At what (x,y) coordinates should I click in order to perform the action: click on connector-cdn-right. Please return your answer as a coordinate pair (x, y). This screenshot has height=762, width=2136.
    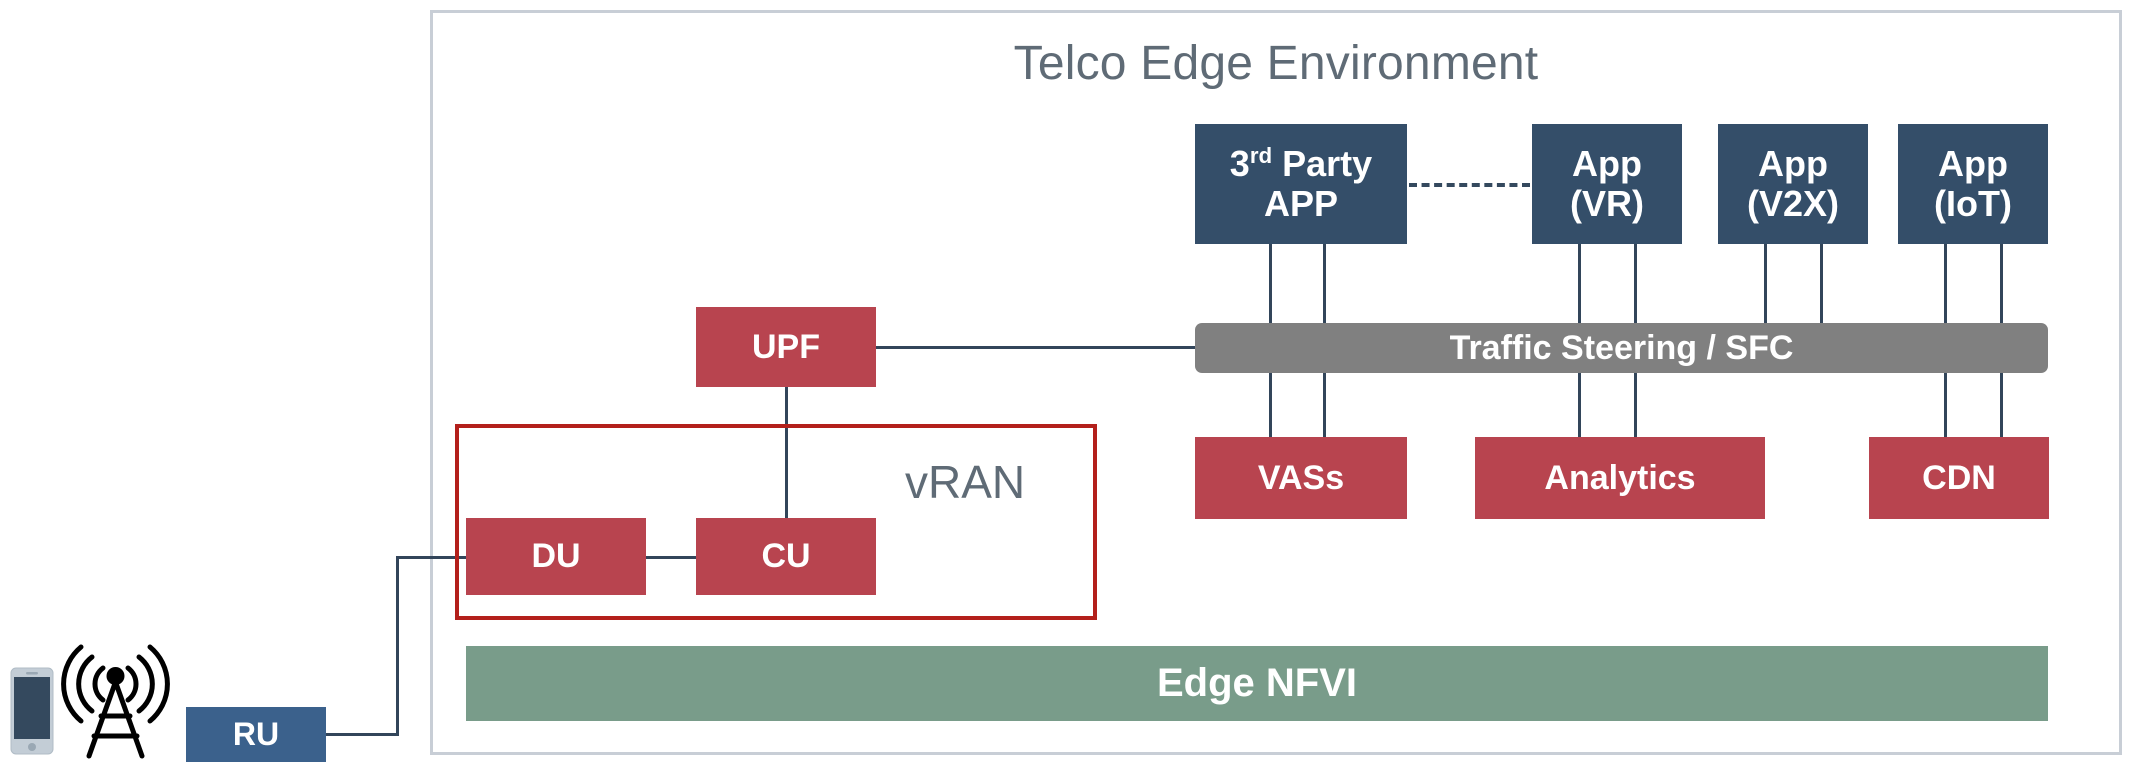
    Looking at the image, I should click on (2001, 405).